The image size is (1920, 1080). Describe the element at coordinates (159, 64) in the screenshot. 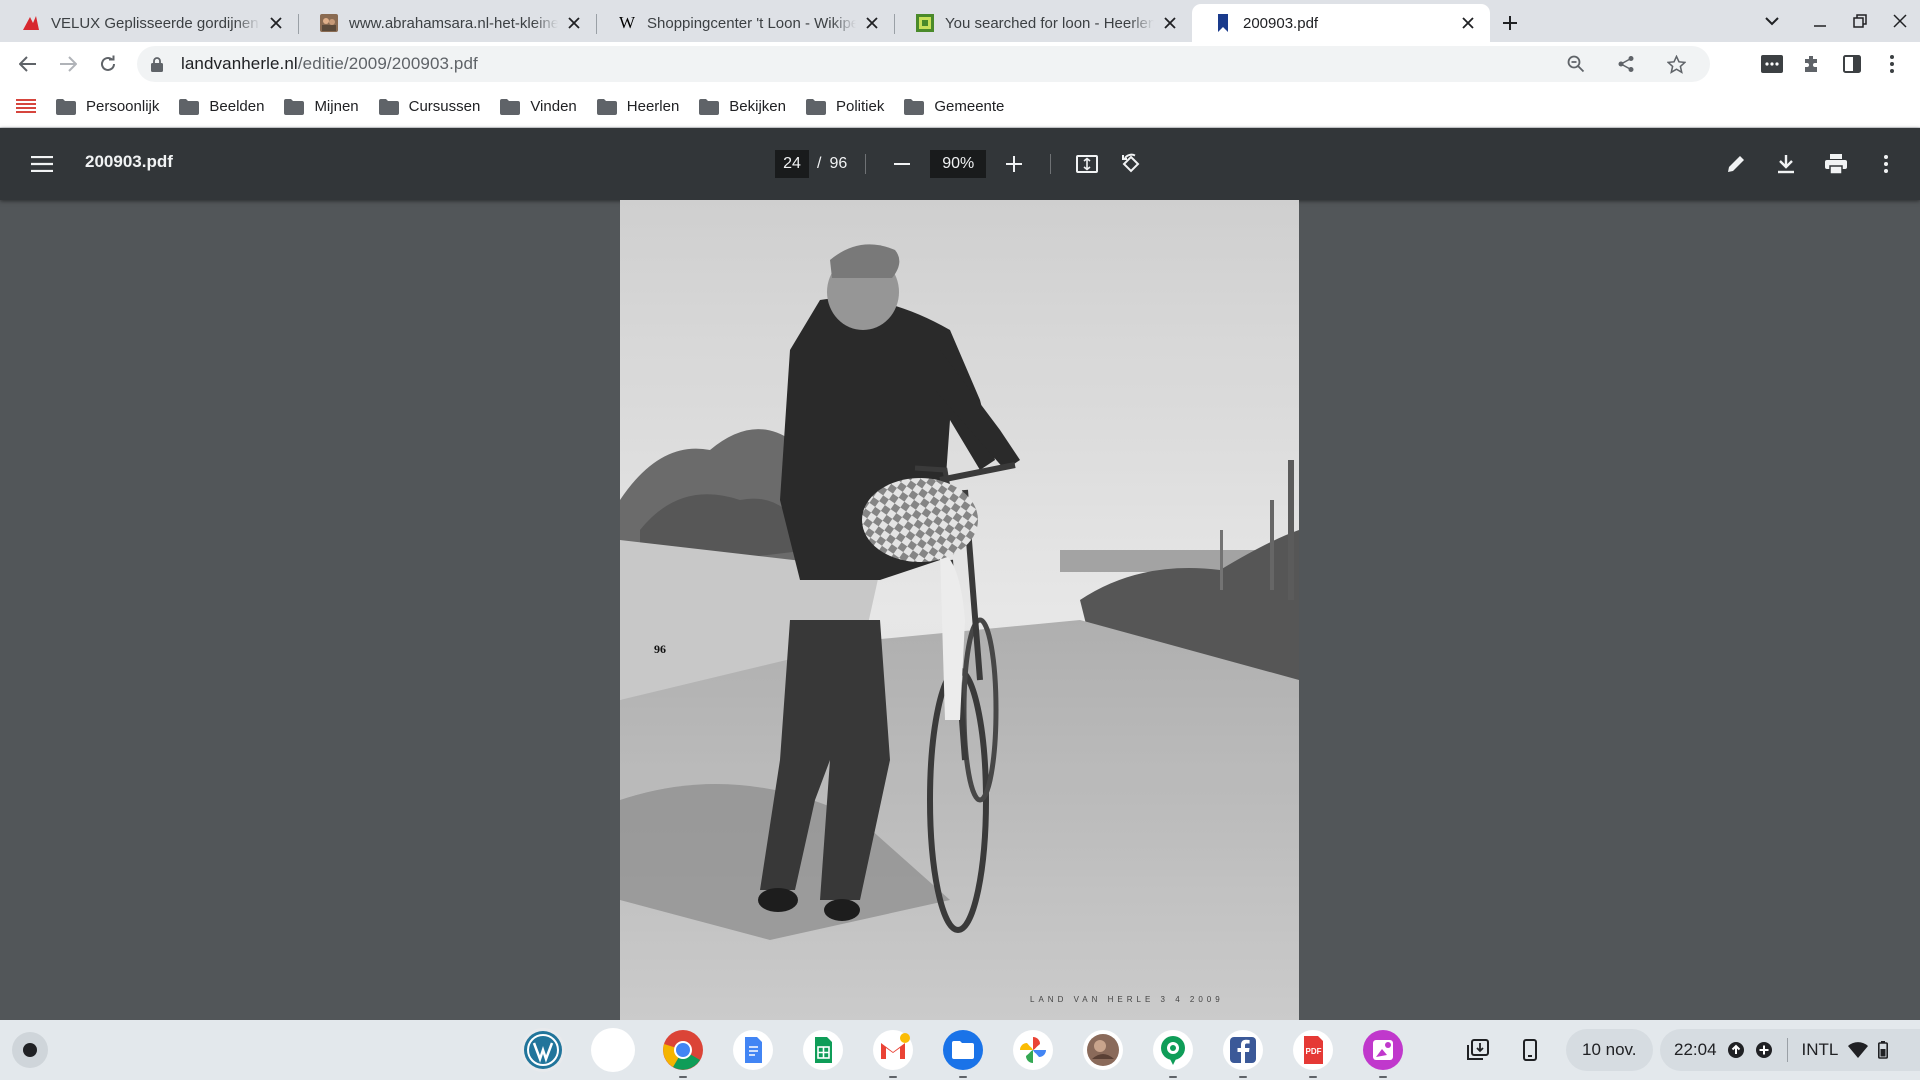

I see `lock-icon` at that location.